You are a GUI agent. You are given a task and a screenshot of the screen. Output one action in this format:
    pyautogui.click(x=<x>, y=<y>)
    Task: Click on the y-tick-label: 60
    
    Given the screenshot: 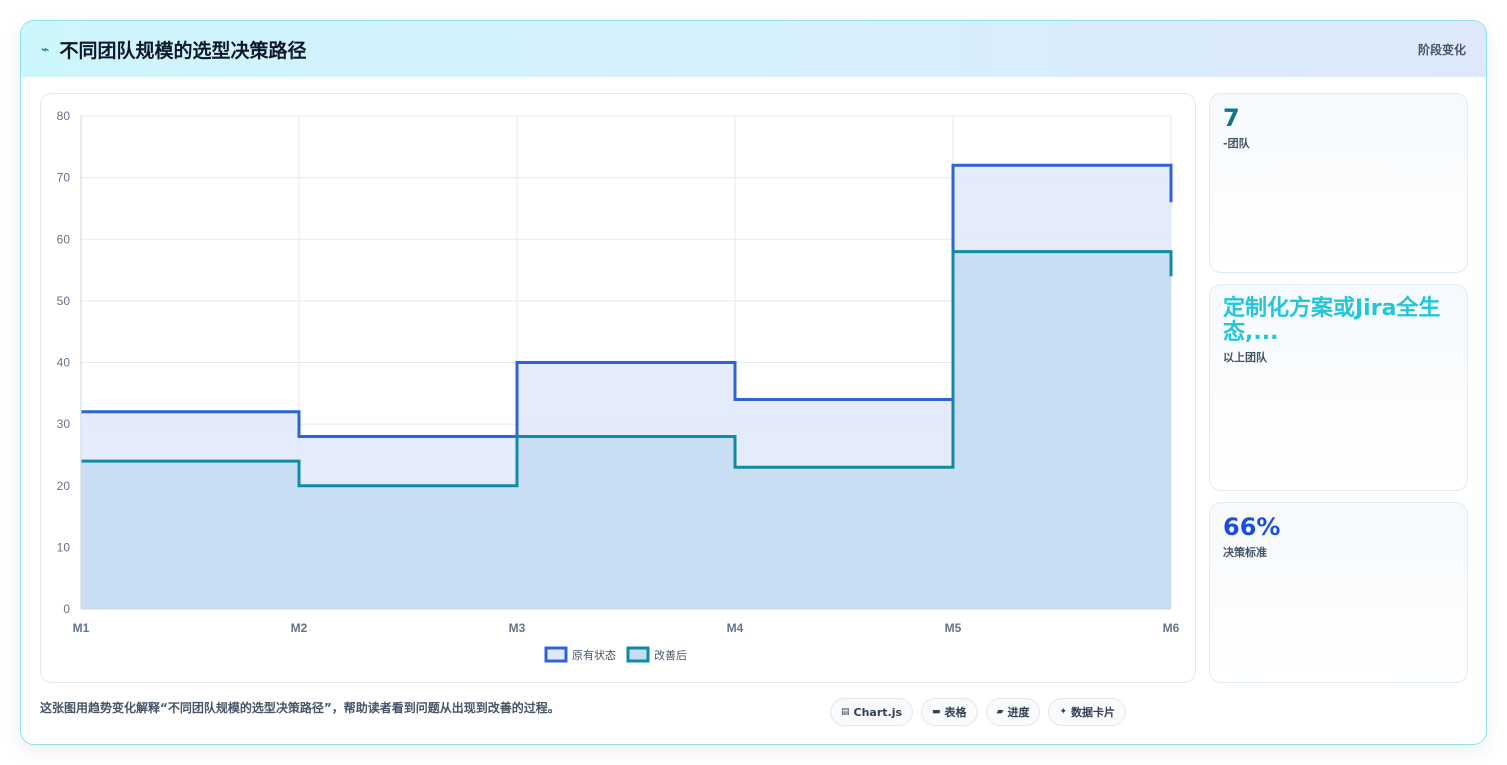 What is the action you would take?
    pyautogui.click(x=64, y=239)
    